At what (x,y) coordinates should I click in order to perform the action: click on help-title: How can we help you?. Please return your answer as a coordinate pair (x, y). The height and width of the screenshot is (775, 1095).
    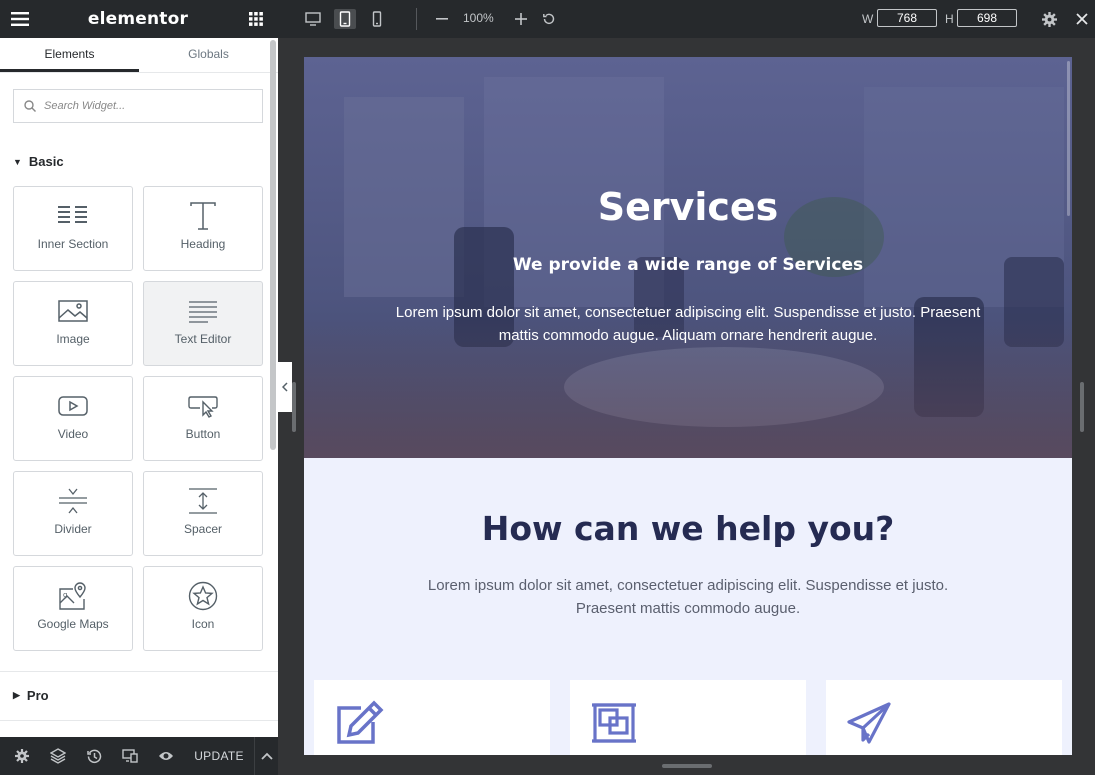
    Looking at the image, I should click on (688, 528).